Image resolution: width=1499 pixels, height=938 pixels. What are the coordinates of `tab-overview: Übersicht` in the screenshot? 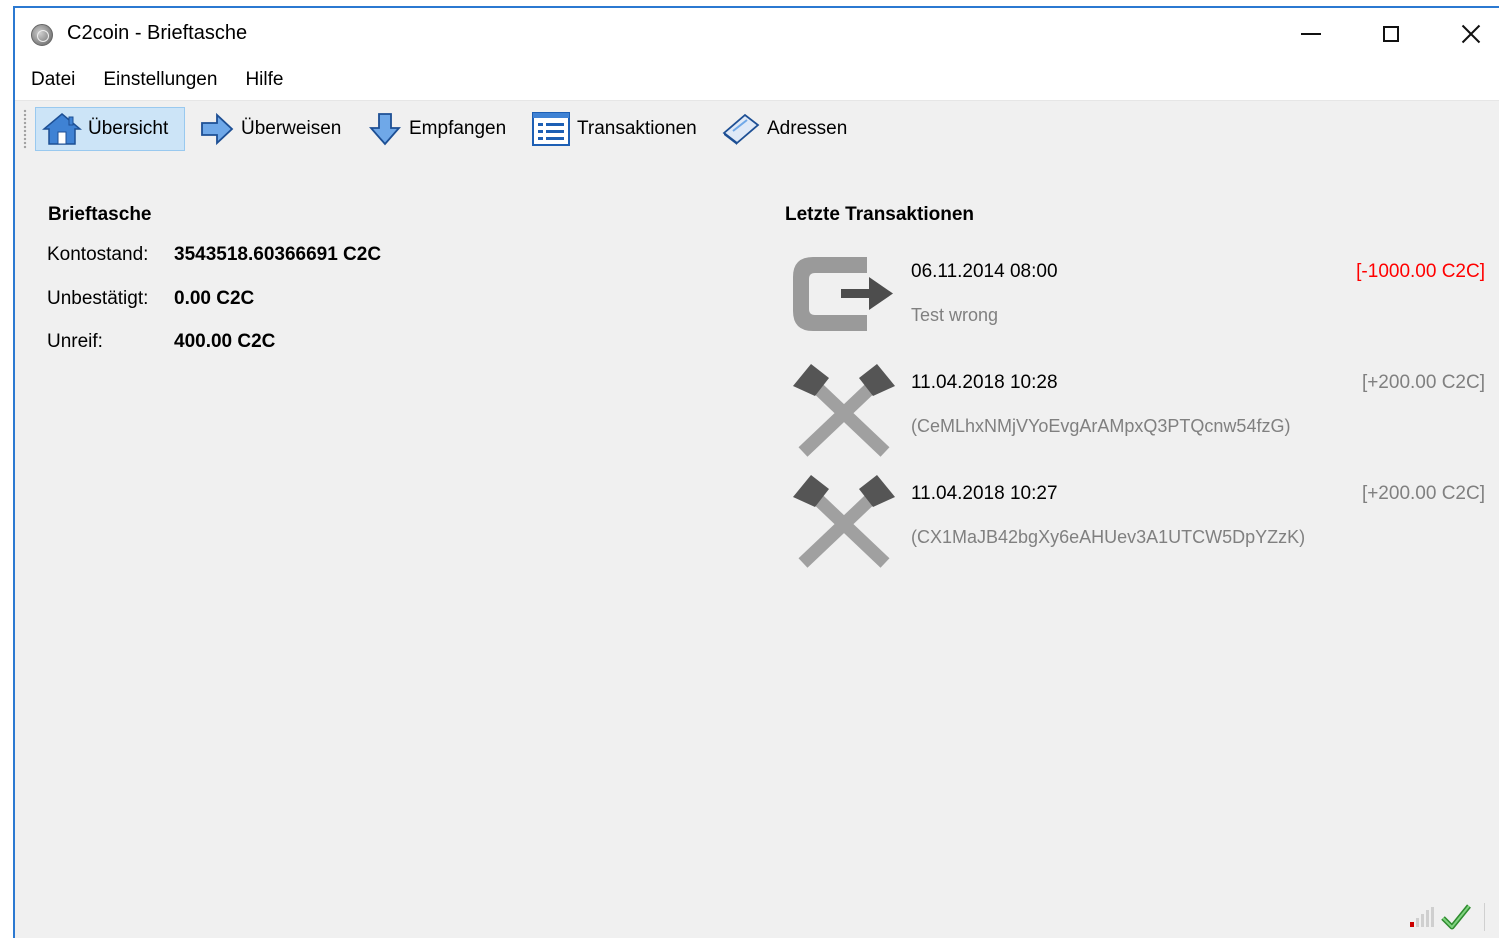 It's located at (110, 129).